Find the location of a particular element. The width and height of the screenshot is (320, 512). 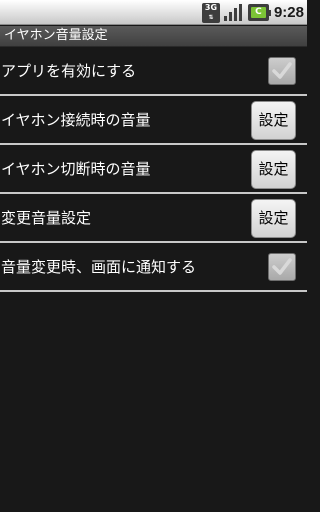

status-bar: 3G ⇅ C 9:28 is located at coordinates (153, 12).